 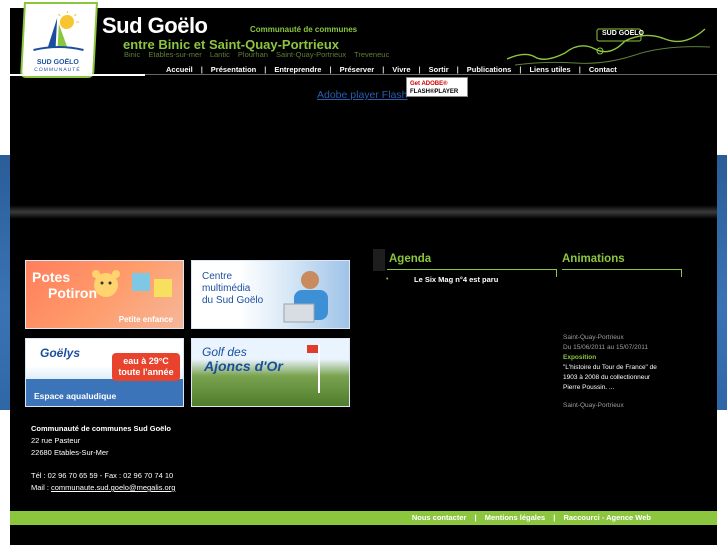 I want to click on logo-subtext: COMMUNAUTÉ, so click(x=57, y=70).